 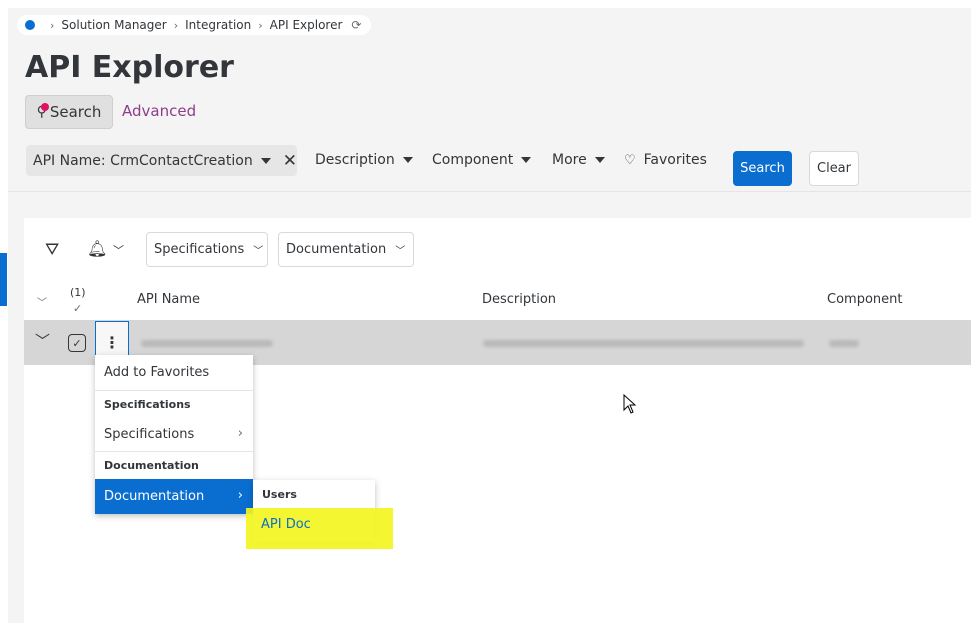 What do you see at coordinates (174, 403) in the screenshot?
I see `menu-group-specifications: Specifications` at bounding box center [174, 403].